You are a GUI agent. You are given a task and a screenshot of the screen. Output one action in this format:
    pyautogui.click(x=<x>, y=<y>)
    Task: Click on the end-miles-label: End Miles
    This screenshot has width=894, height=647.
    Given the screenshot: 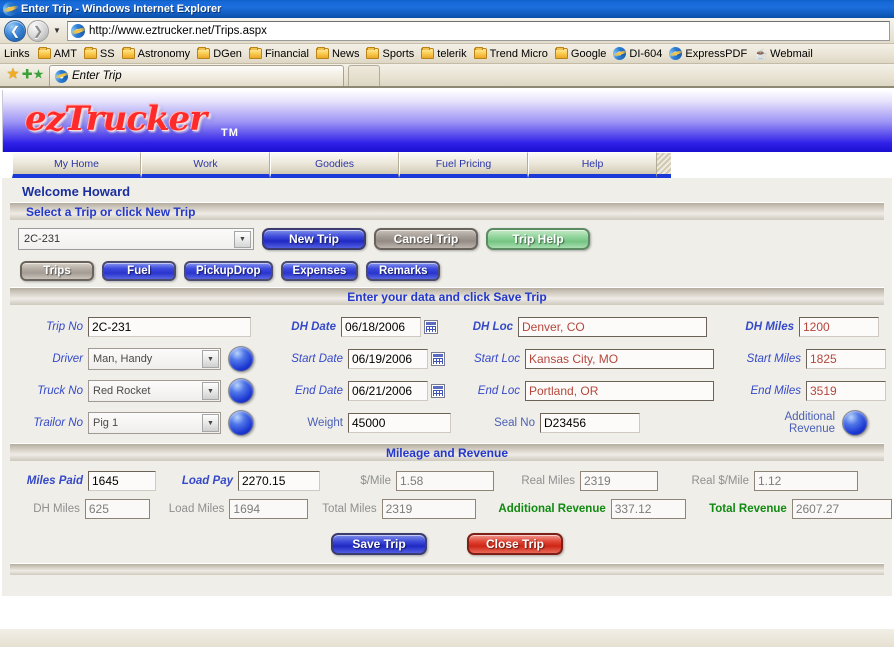 What is the action you would take?
    pyautogui.click(x=776, y=391)
    